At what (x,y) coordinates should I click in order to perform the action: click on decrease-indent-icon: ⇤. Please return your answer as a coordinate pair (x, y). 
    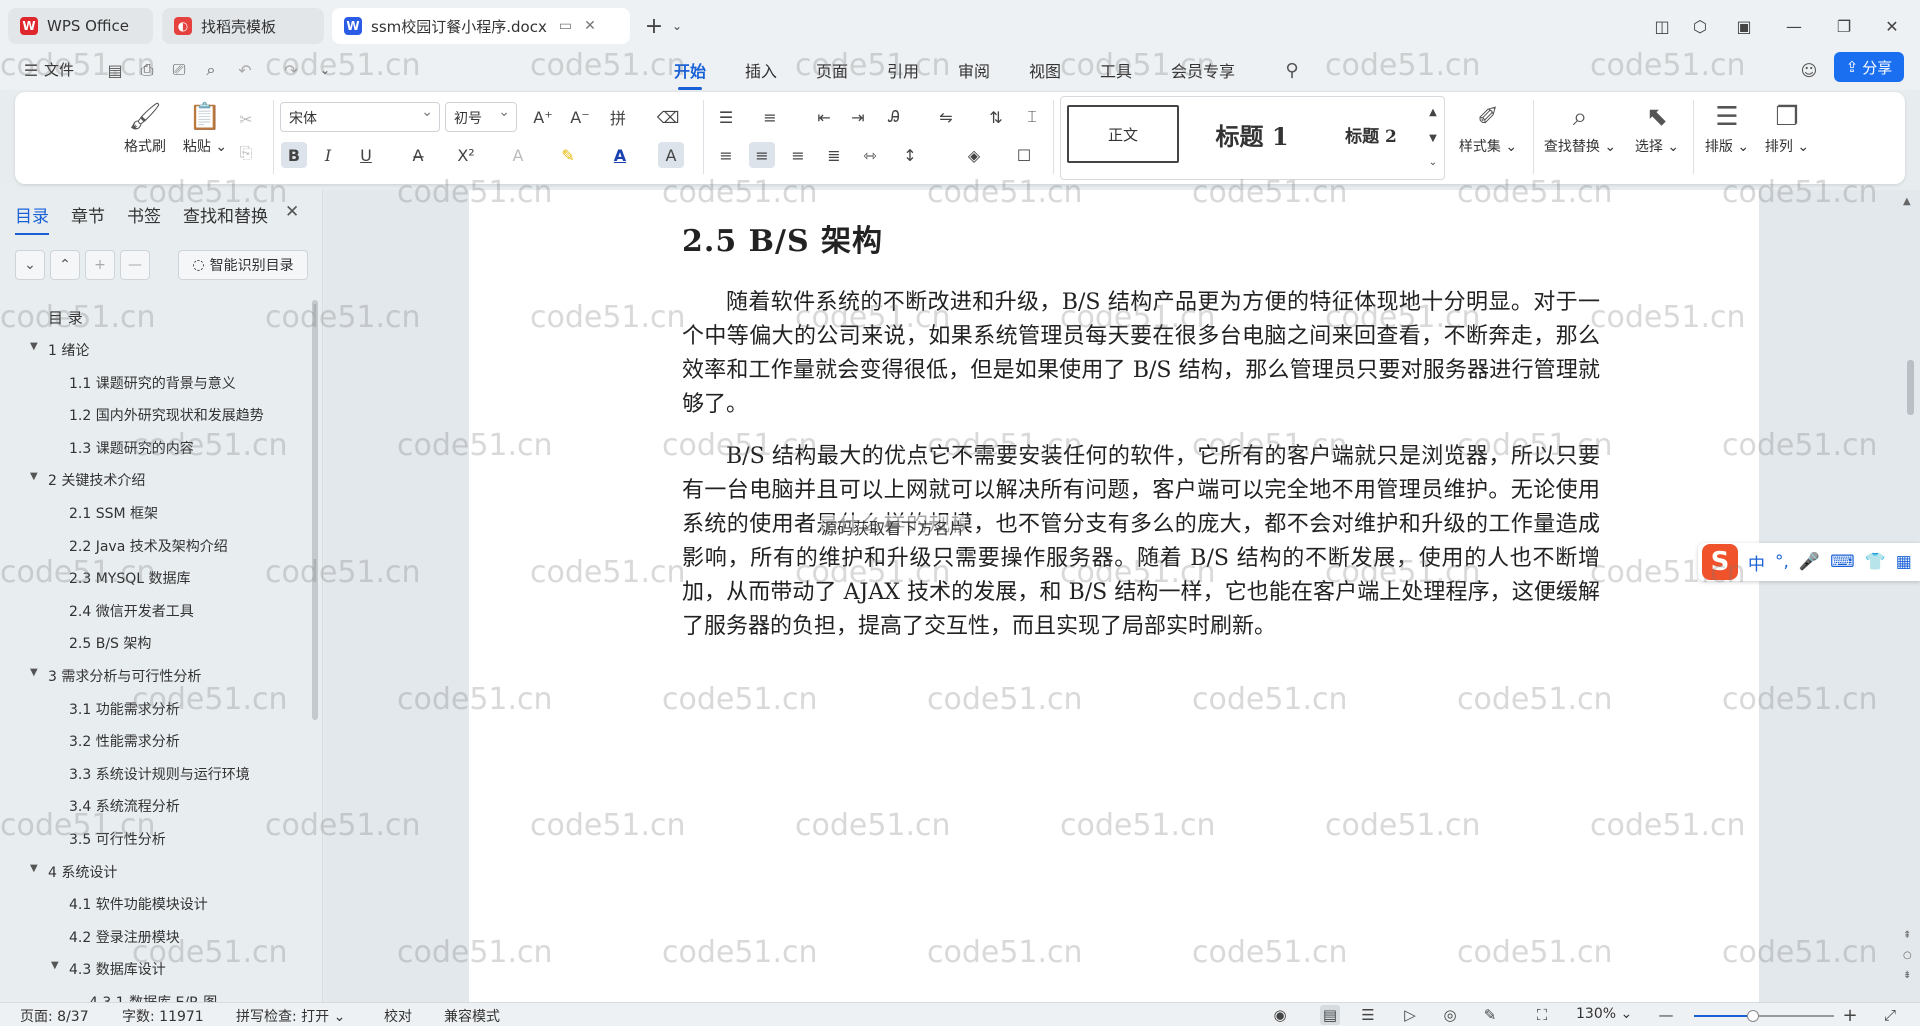
    Looking at the image, I should click on (824, 117).